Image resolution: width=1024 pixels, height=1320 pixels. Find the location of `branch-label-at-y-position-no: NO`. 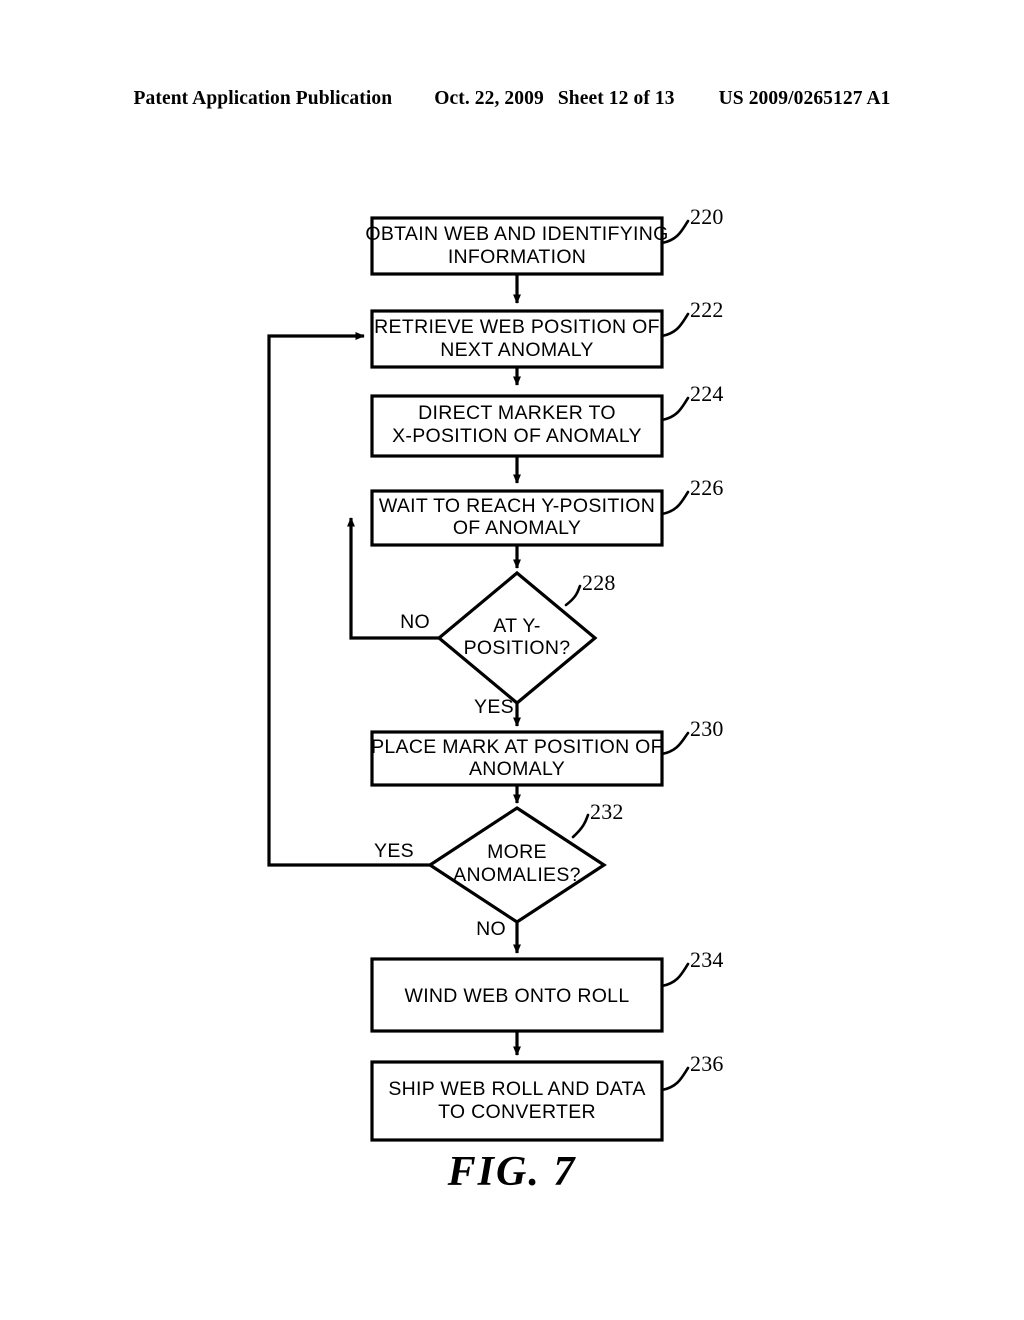

branch-label-at-y-position-no: NO is located at coordinates (415, 622).